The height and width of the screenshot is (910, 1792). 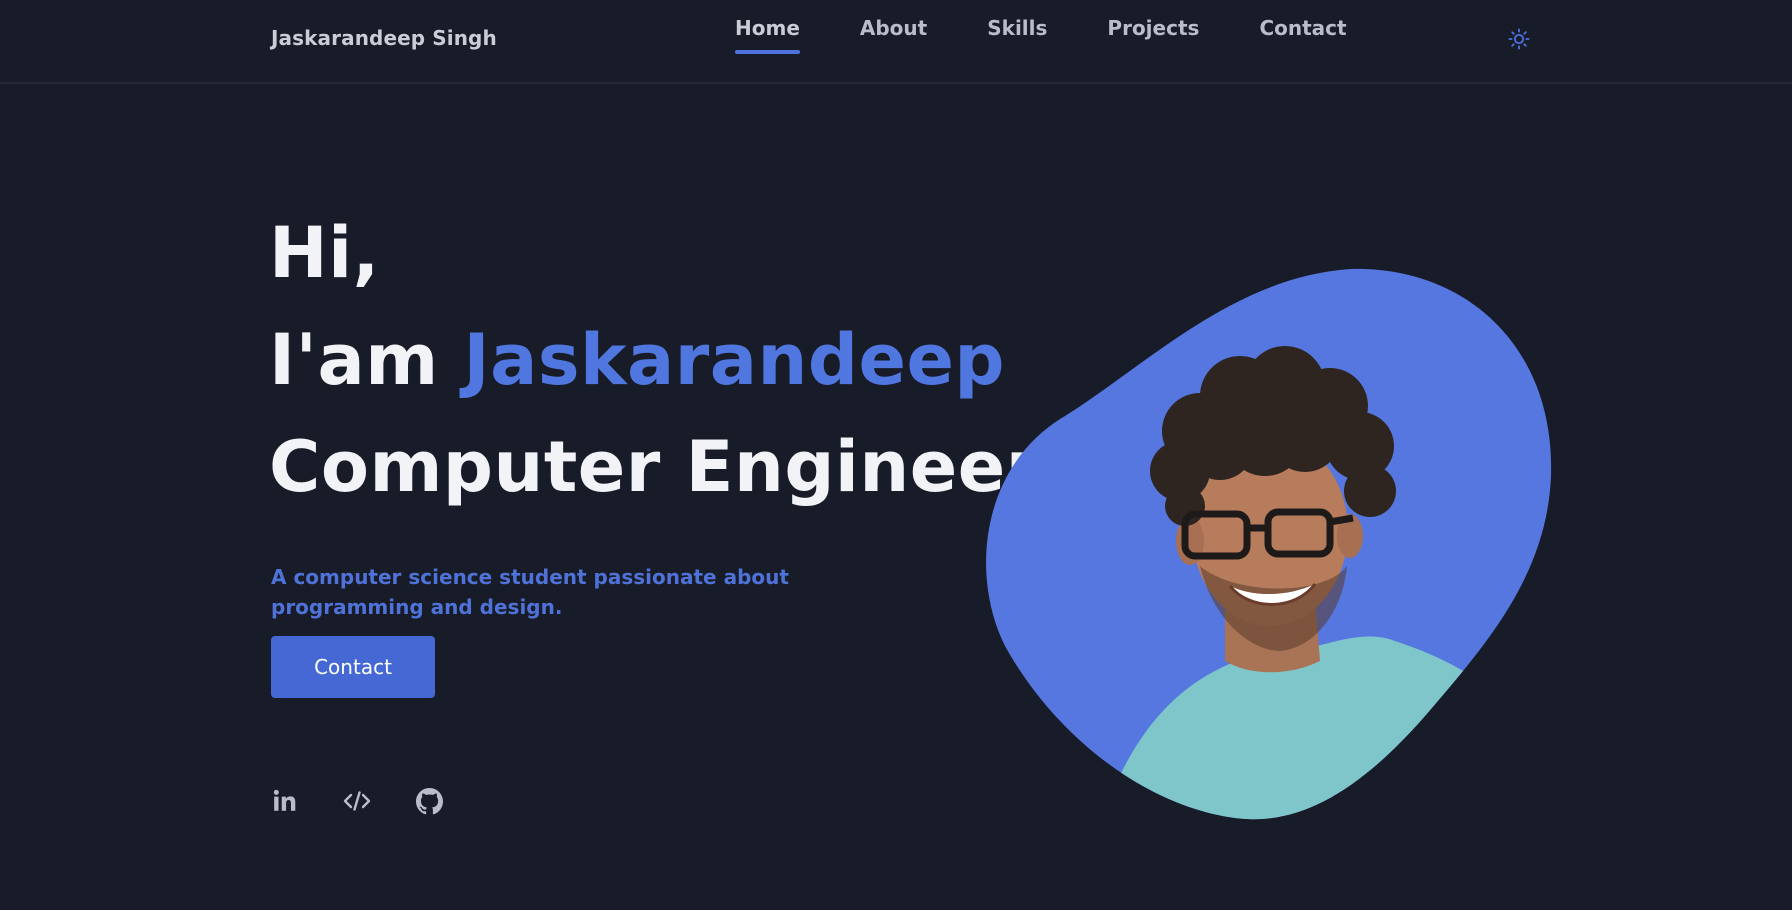 What do you see at coordinates (324, 253) in the screenshot?
I see `hero-greeting: Hi,` at bounding box center [324, 253].